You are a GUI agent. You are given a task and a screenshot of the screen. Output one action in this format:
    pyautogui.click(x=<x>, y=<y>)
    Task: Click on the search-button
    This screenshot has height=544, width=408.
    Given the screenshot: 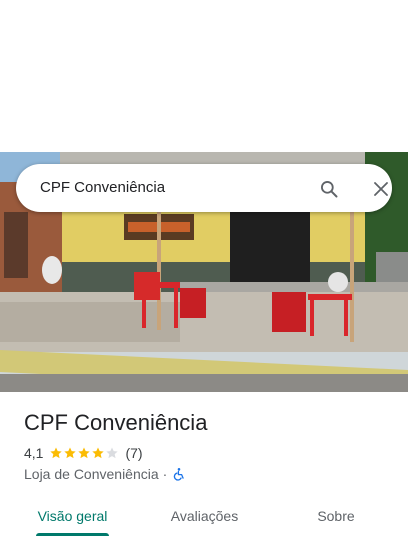 What is the action you would take?
    pyautogui.click(x=329, y=189)
    